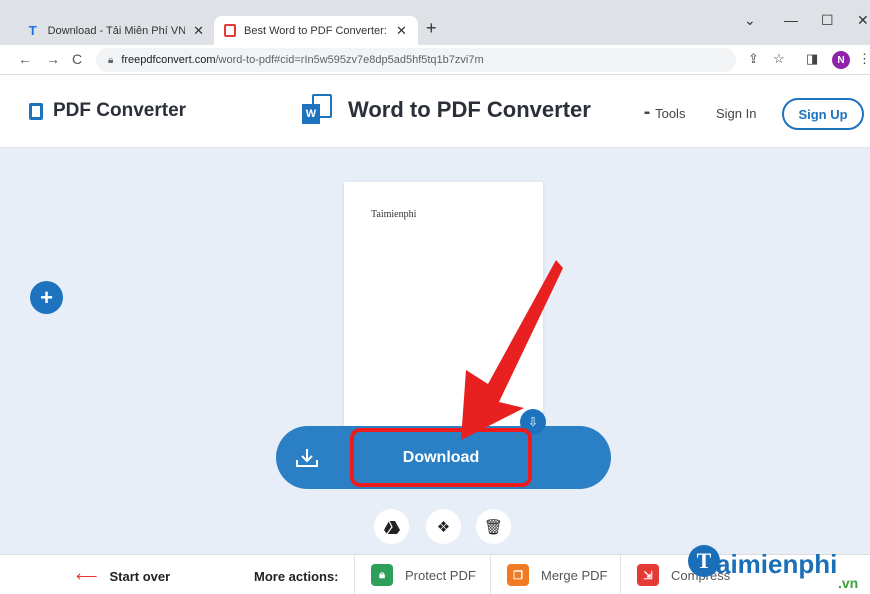 The image size is (870, 594). Describe the element at coordinates (77, 59) in the screenshot. I see `reload-icon: C` at that location.